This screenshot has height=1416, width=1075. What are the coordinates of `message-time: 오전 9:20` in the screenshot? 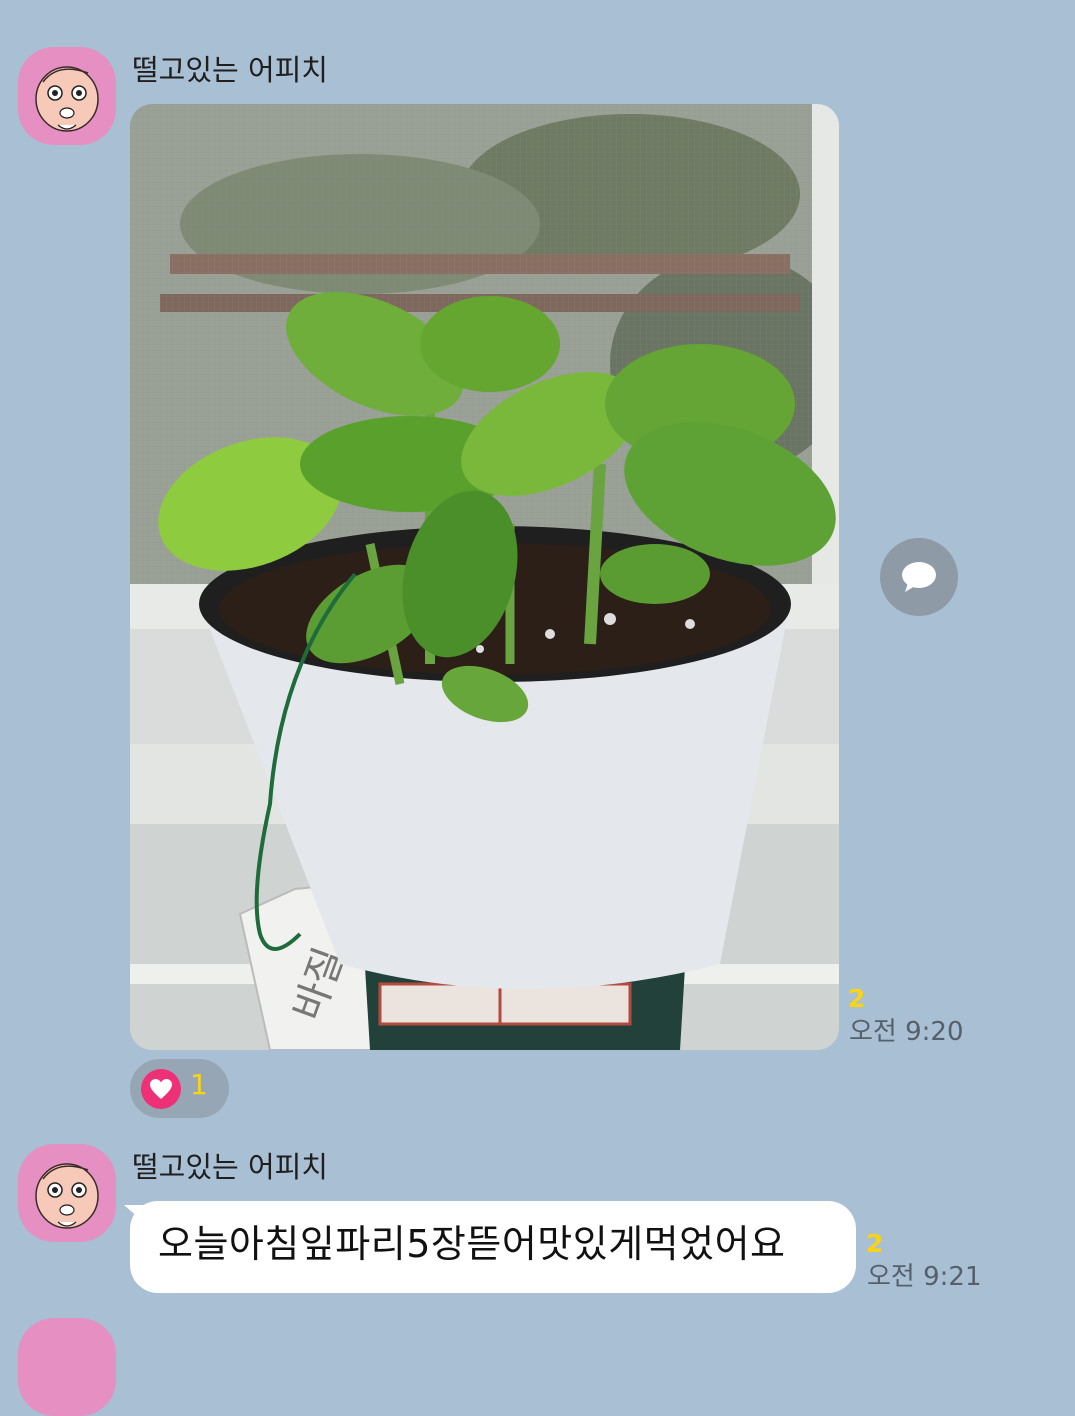 It's located at (906, 1032).